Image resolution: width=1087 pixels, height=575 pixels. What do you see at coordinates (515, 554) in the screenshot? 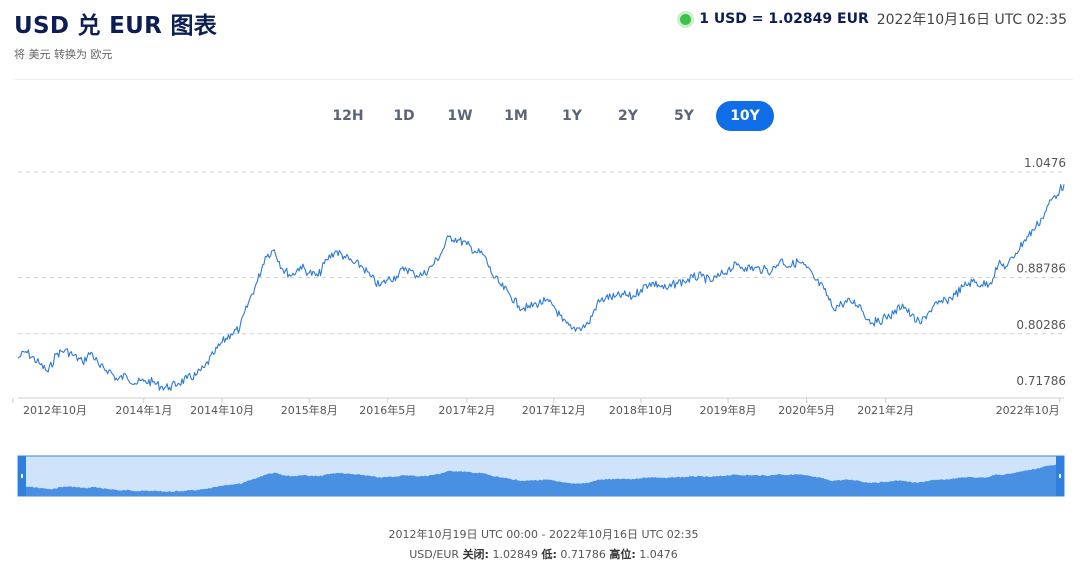
I see `close-value: 1.02849` at bounding box center [515, 554].